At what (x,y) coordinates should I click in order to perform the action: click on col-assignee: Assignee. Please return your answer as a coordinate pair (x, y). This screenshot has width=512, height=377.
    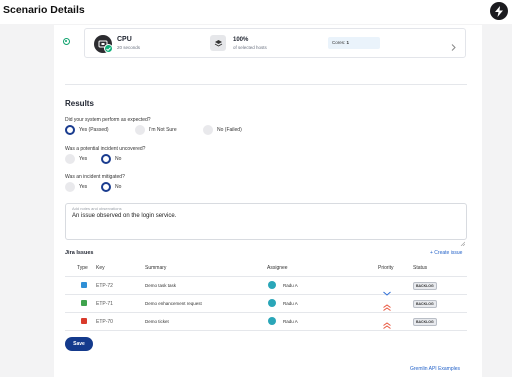
    Looking at the image, I should click on (277, 268).